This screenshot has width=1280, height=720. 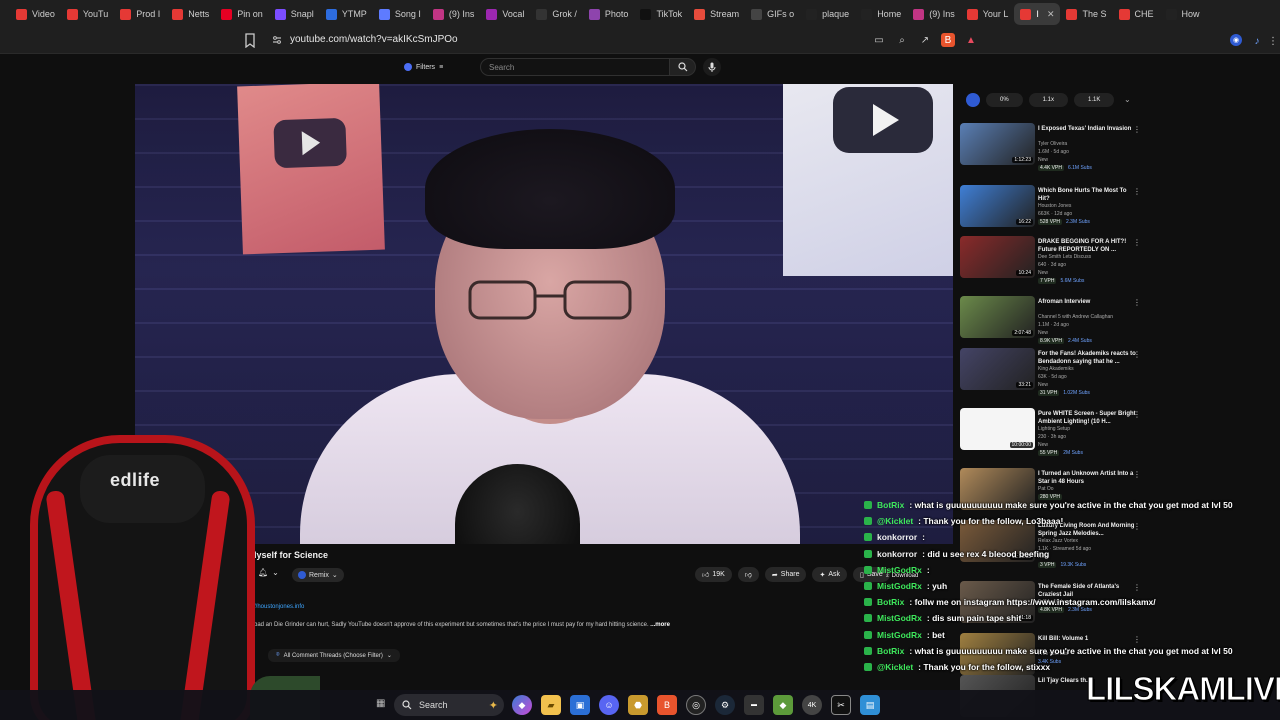 What do you see at coordinates (997, 144) in the screenshot?
I see `video-thumbnail: 1:12:23` at bounding box center [997, 144].